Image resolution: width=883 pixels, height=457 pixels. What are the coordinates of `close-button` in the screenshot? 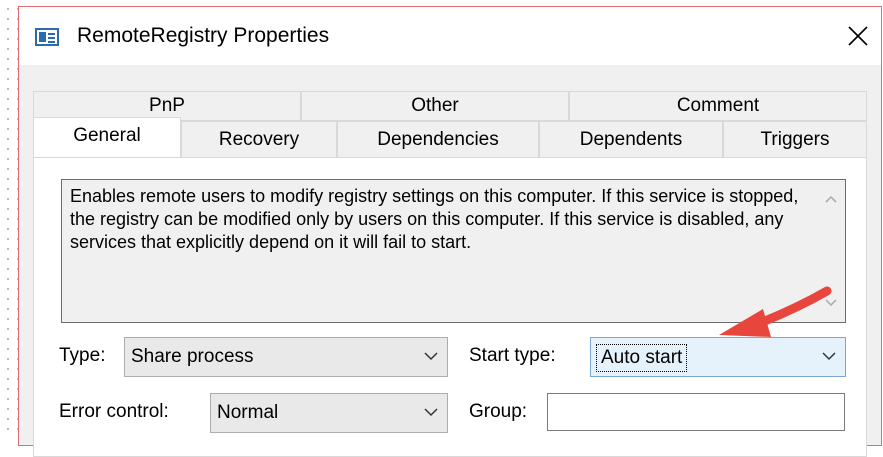 It's located at (858, 36).